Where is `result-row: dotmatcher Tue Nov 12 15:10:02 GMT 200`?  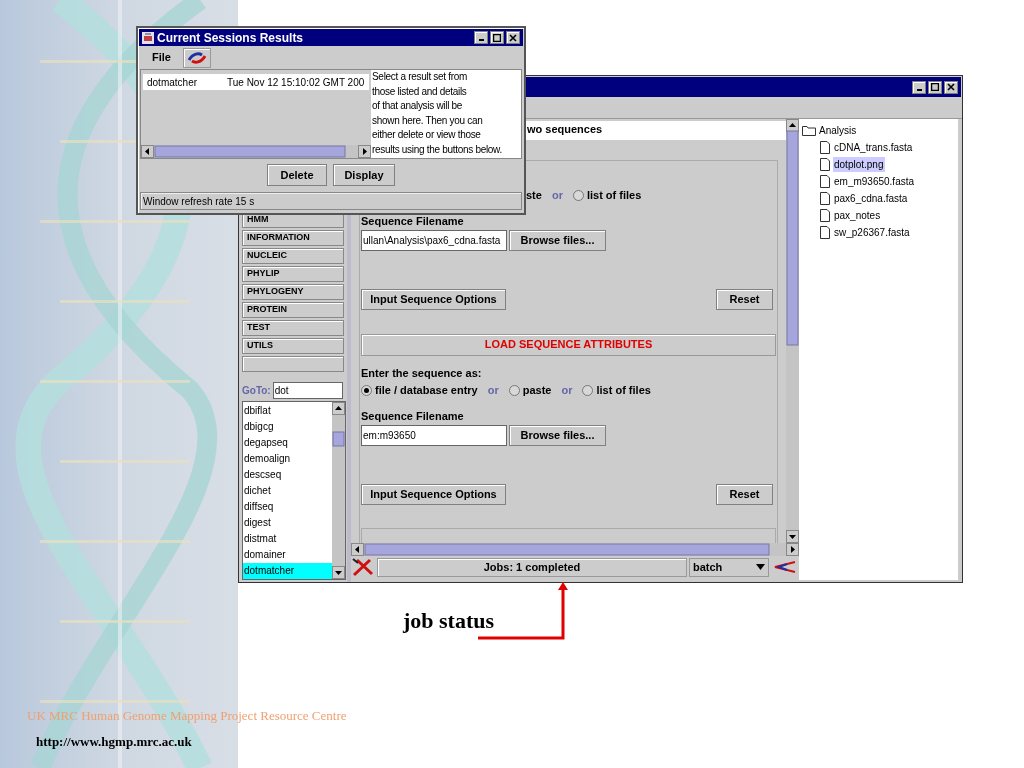
result-row: dotmatcher Tue Nov 12 15:10:02 GMT 200 is located at coordinates (256, 82).